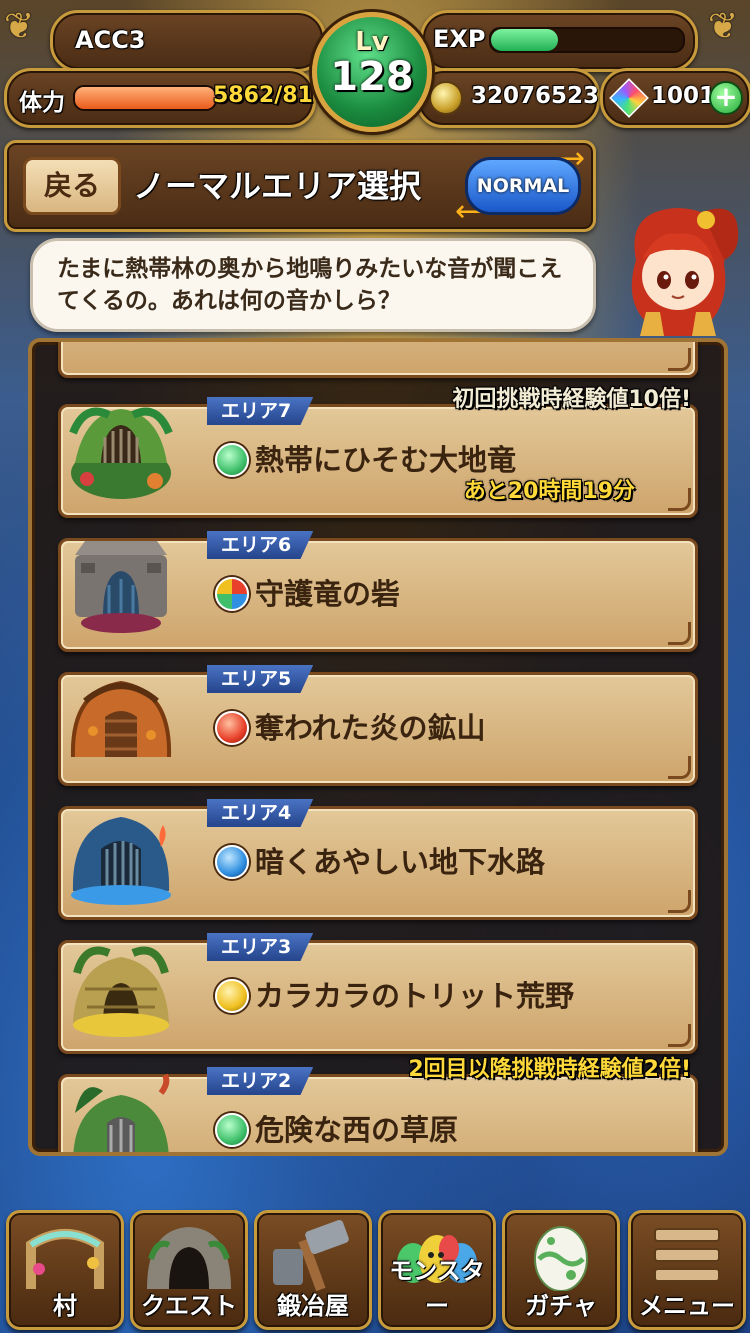 The height and width of the screenshot is (1333, 750). What do you see at coordinates (260, 947) in the screenshot?
I see `area-tag: エリア3` at bounding box center [260, 947].